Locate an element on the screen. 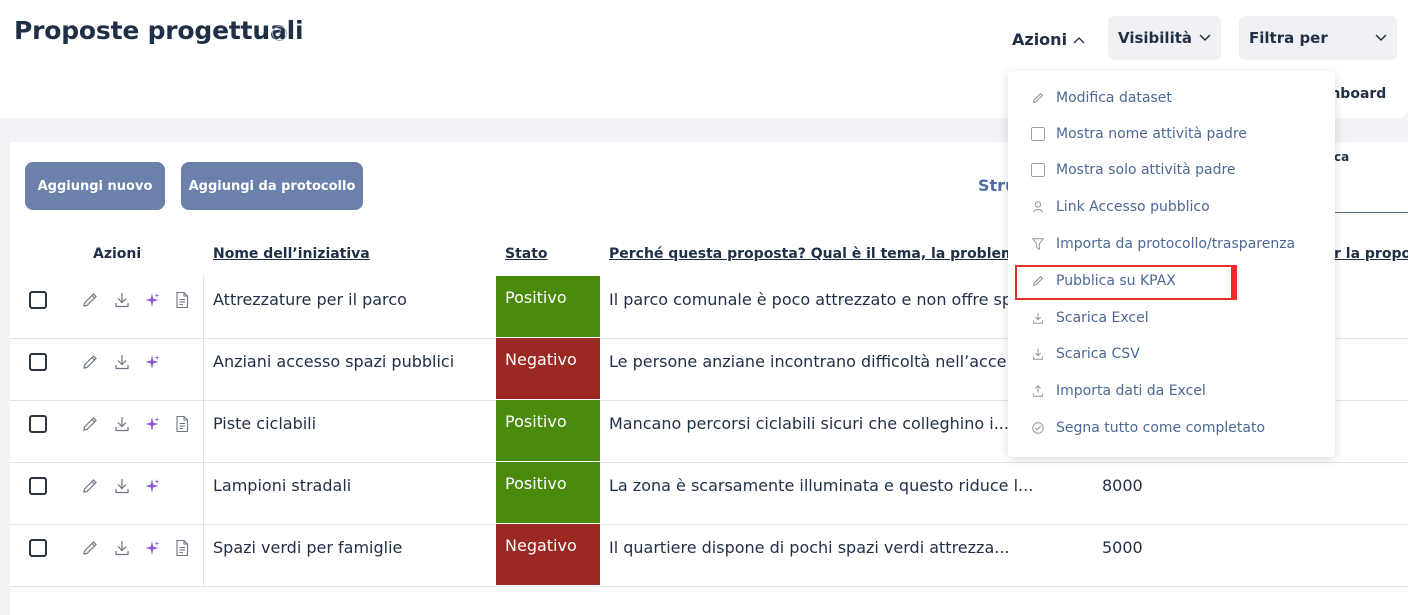 The height and width of the screenshot is (615, 1408). initiative-name: Attrezzature per il parco is located at coordinates (310, 299).